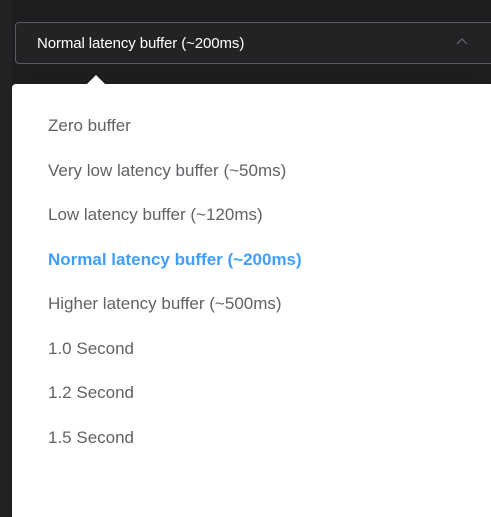 The image size is (491, 517). I want to click on option-low-latency: Low latency buffer (~120ms), so click(251, 215).